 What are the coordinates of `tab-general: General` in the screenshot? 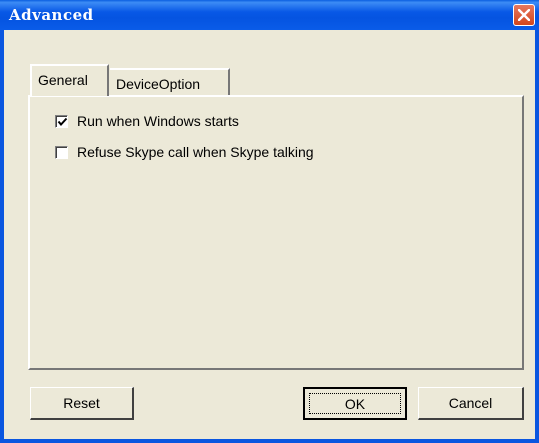 It's located at (69, 80).